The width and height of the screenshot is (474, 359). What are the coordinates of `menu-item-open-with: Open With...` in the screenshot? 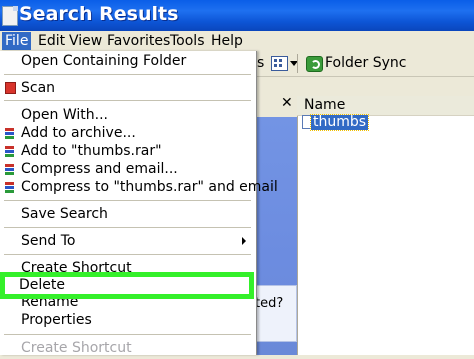 It's located at (128, 116).